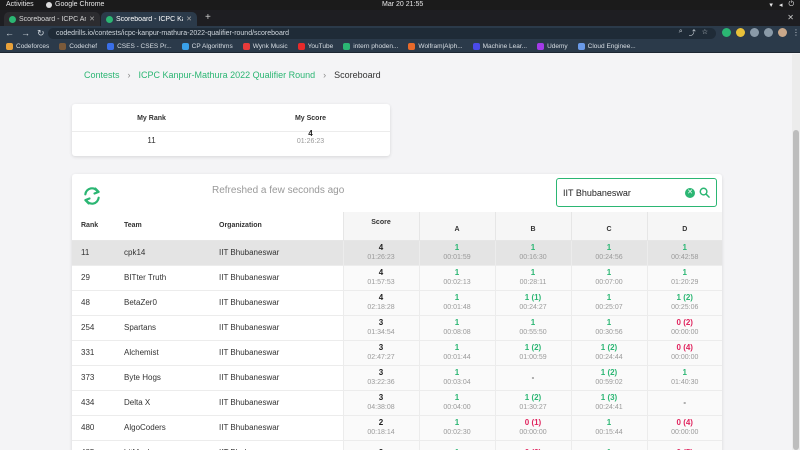 The image size is (800, 450). What do you see at coordinates (402, 4) in the screenshot?
I see `clock: Mar 20 21:55` at bounding box center [402, 4].